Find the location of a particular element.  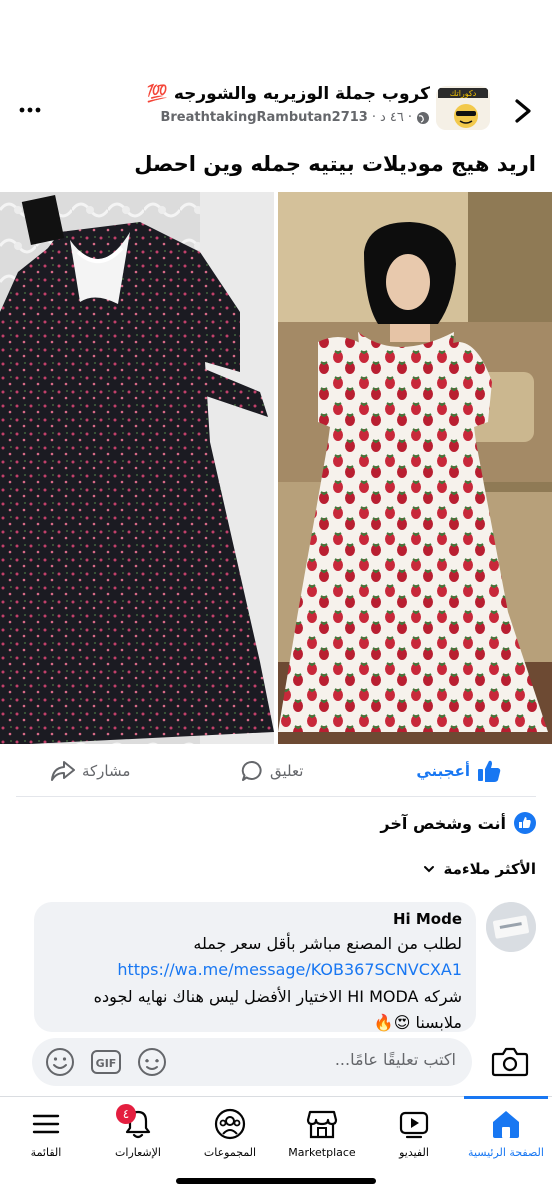

share-arrow-icon is located at coordinates (63, 771).